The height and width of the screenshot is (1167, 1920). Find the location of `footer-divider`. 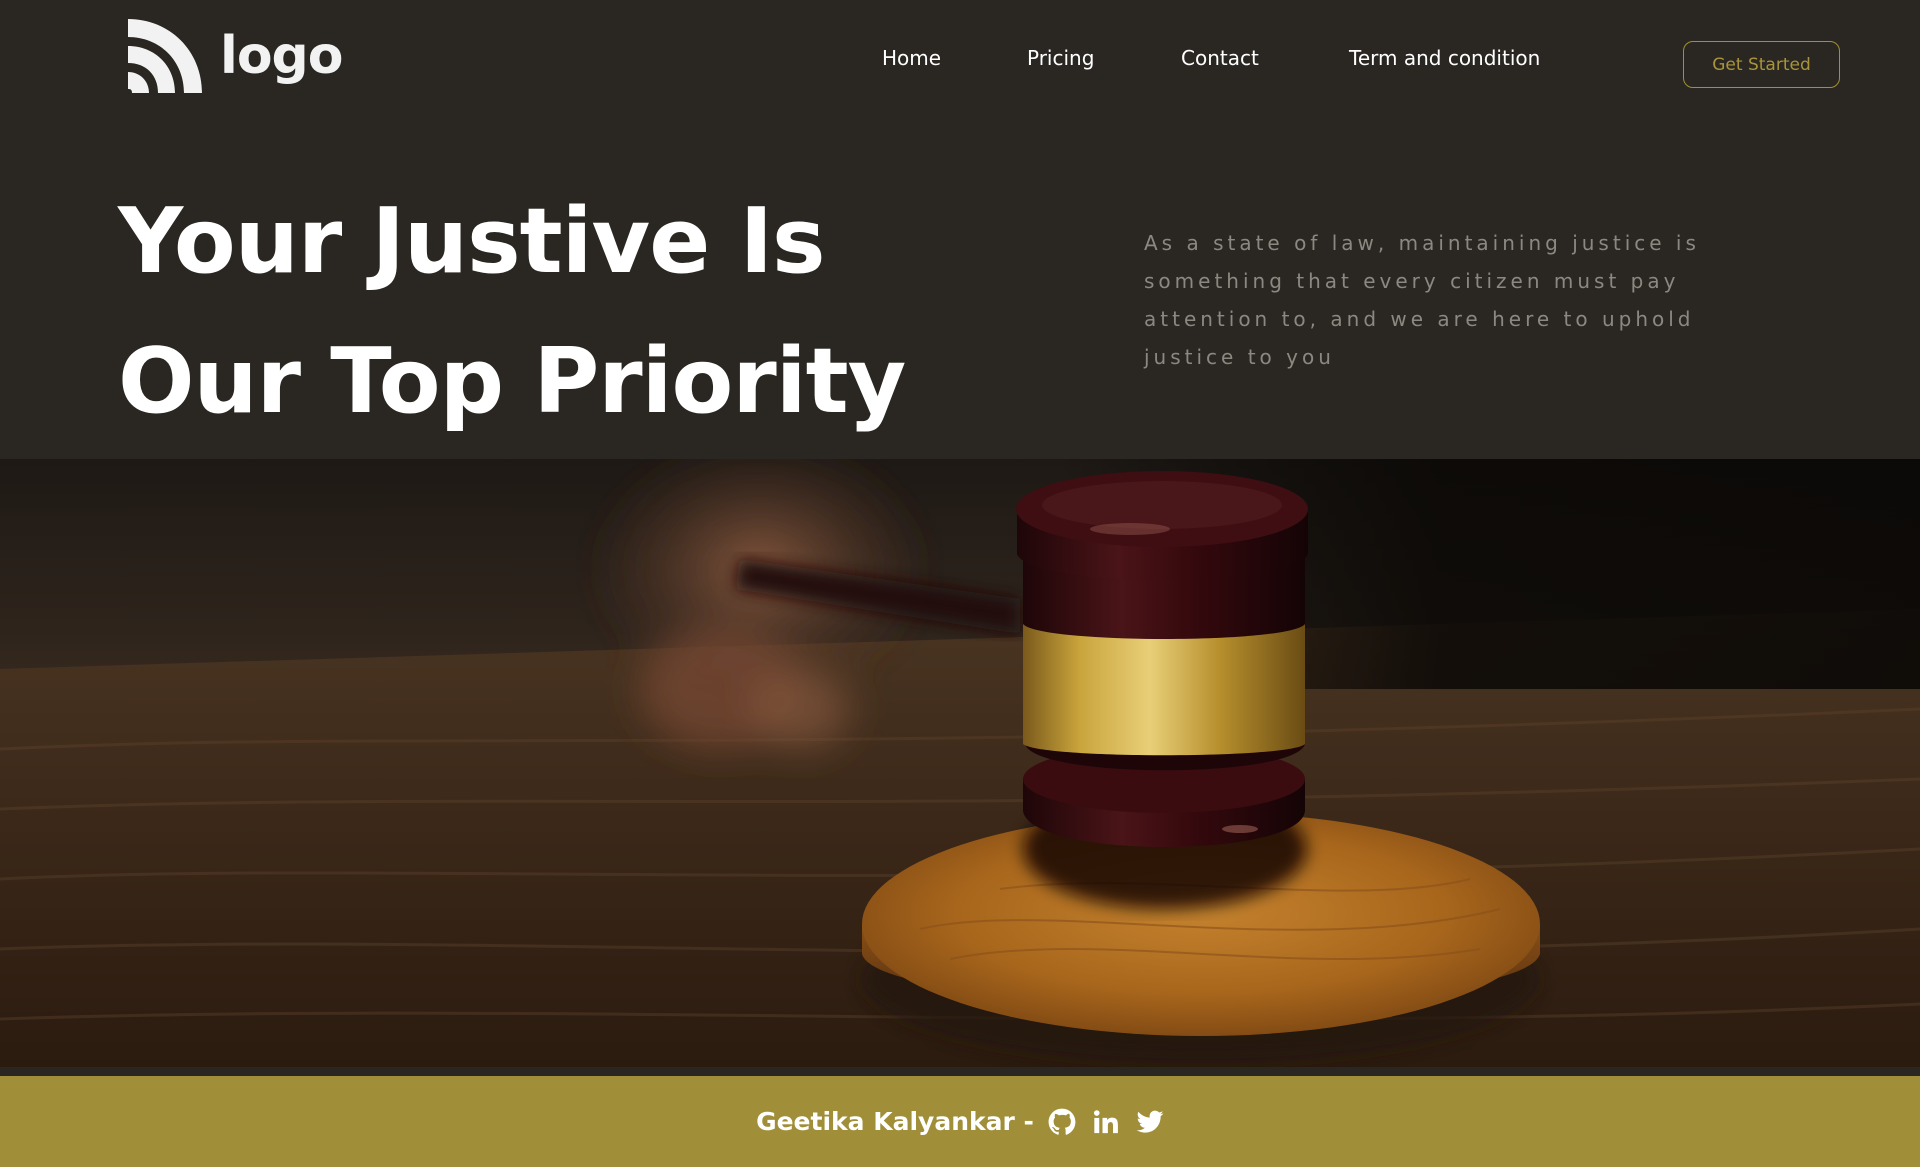

footer-divider is located at coordinates (960, 1071).